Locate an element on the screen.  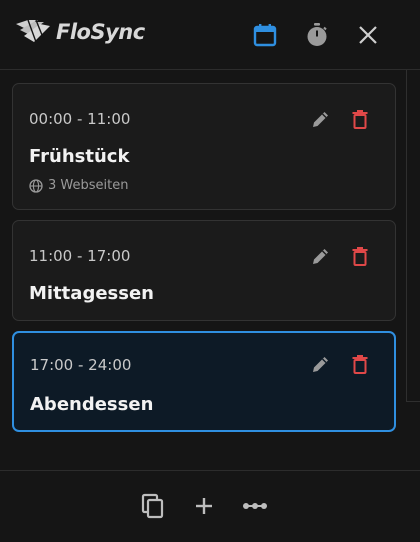
globe-icon is located at coordinates (36, 185).